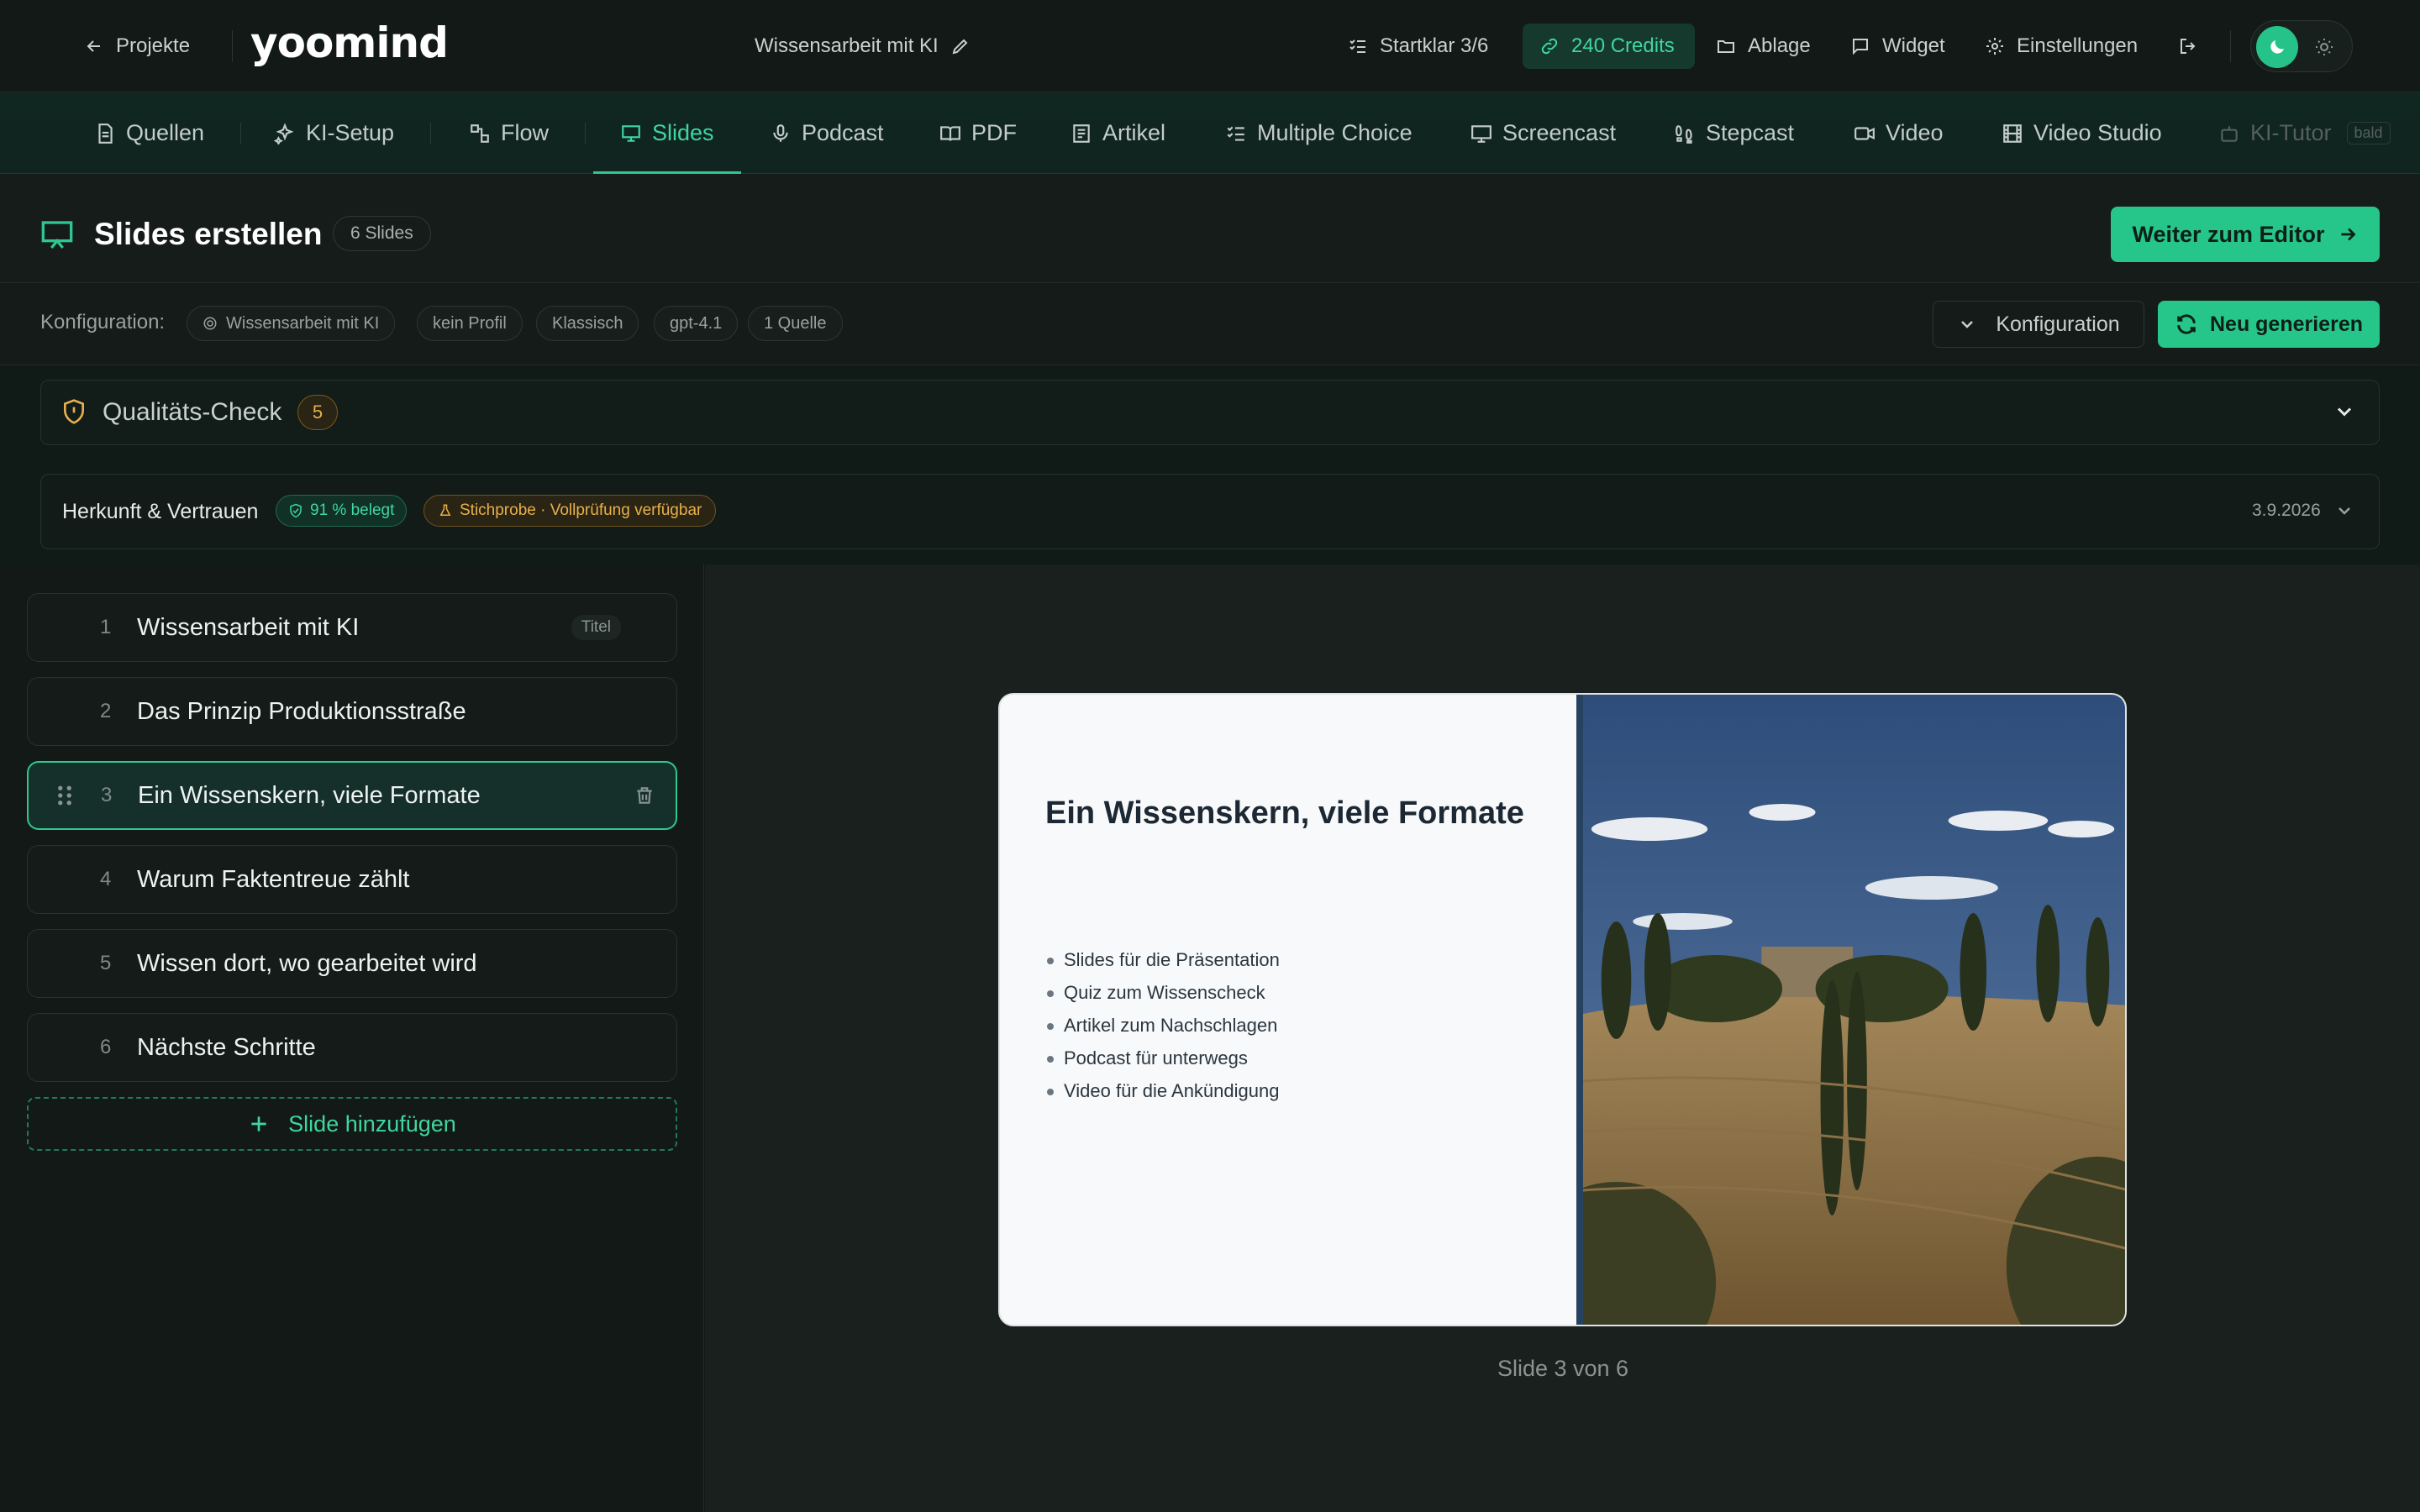  Describe the element at coordinates (1163, 992) in the screenshot. I see `slide-bullet: Quiz zum Wissenscheck` at that location.